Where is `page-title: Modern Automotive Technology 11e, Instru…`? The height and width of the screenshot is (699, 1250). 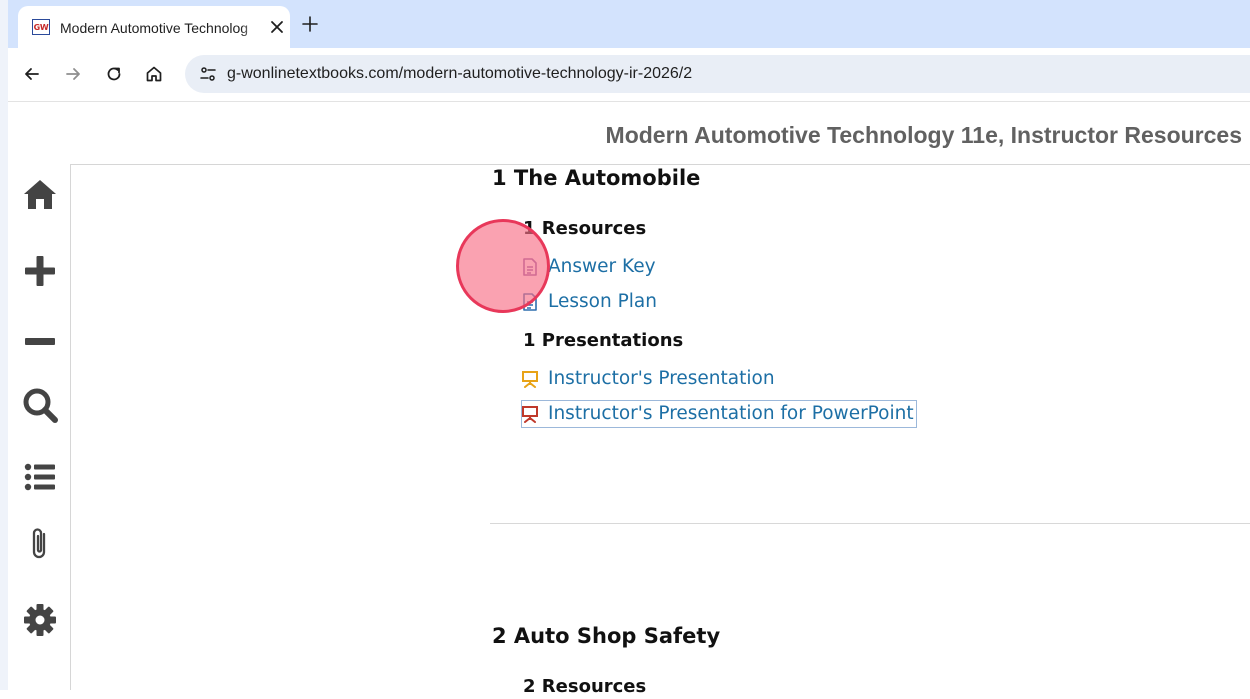
page-title: Modern Automotive Technology 11e, Instru… is located at coordinates (923, 135).